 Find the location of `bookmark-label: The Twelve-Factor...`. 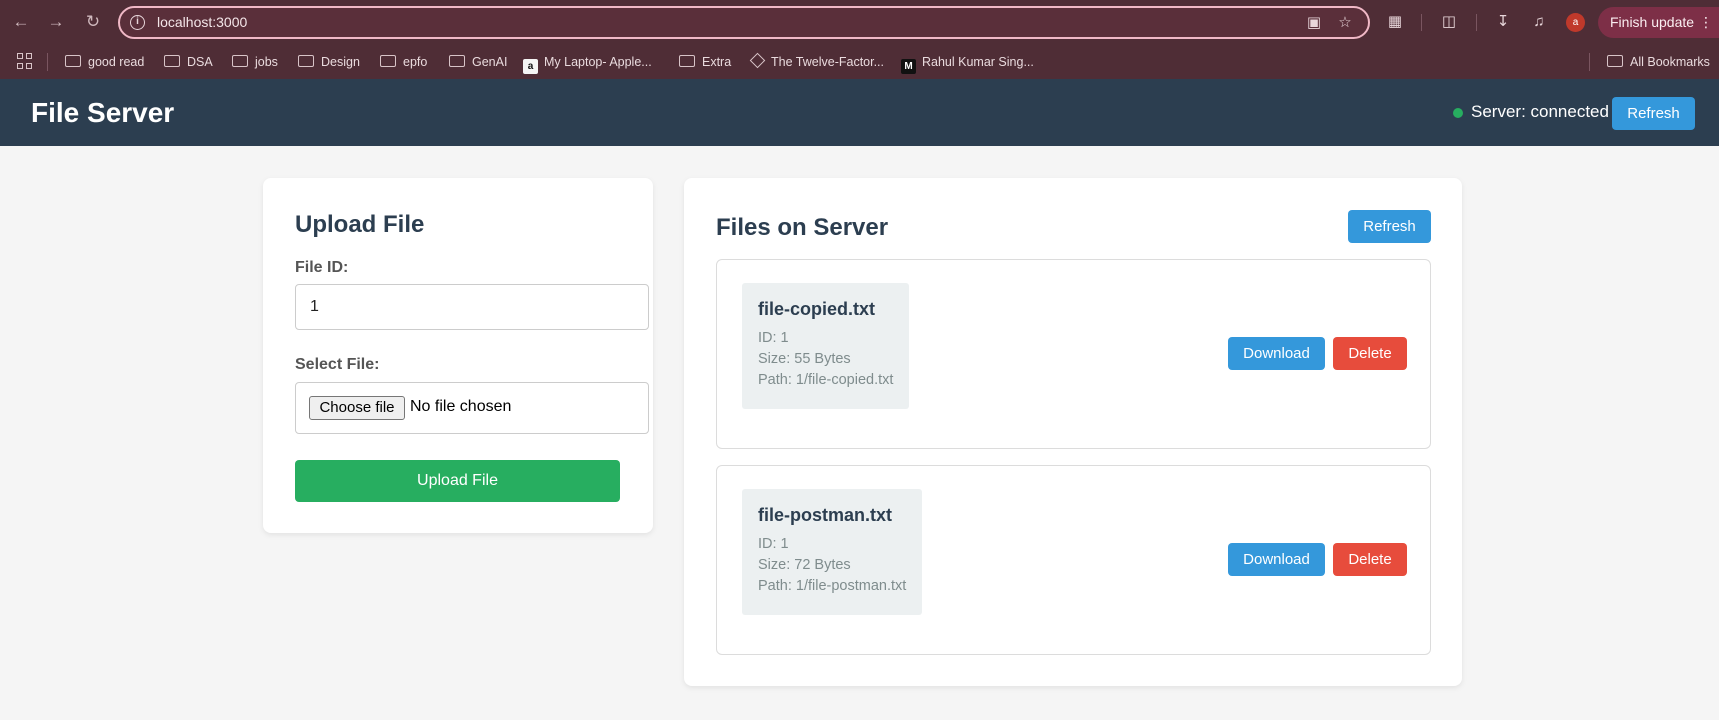

bookmark-label: The Twelve-Factor... is located at coordinates (828, 62).